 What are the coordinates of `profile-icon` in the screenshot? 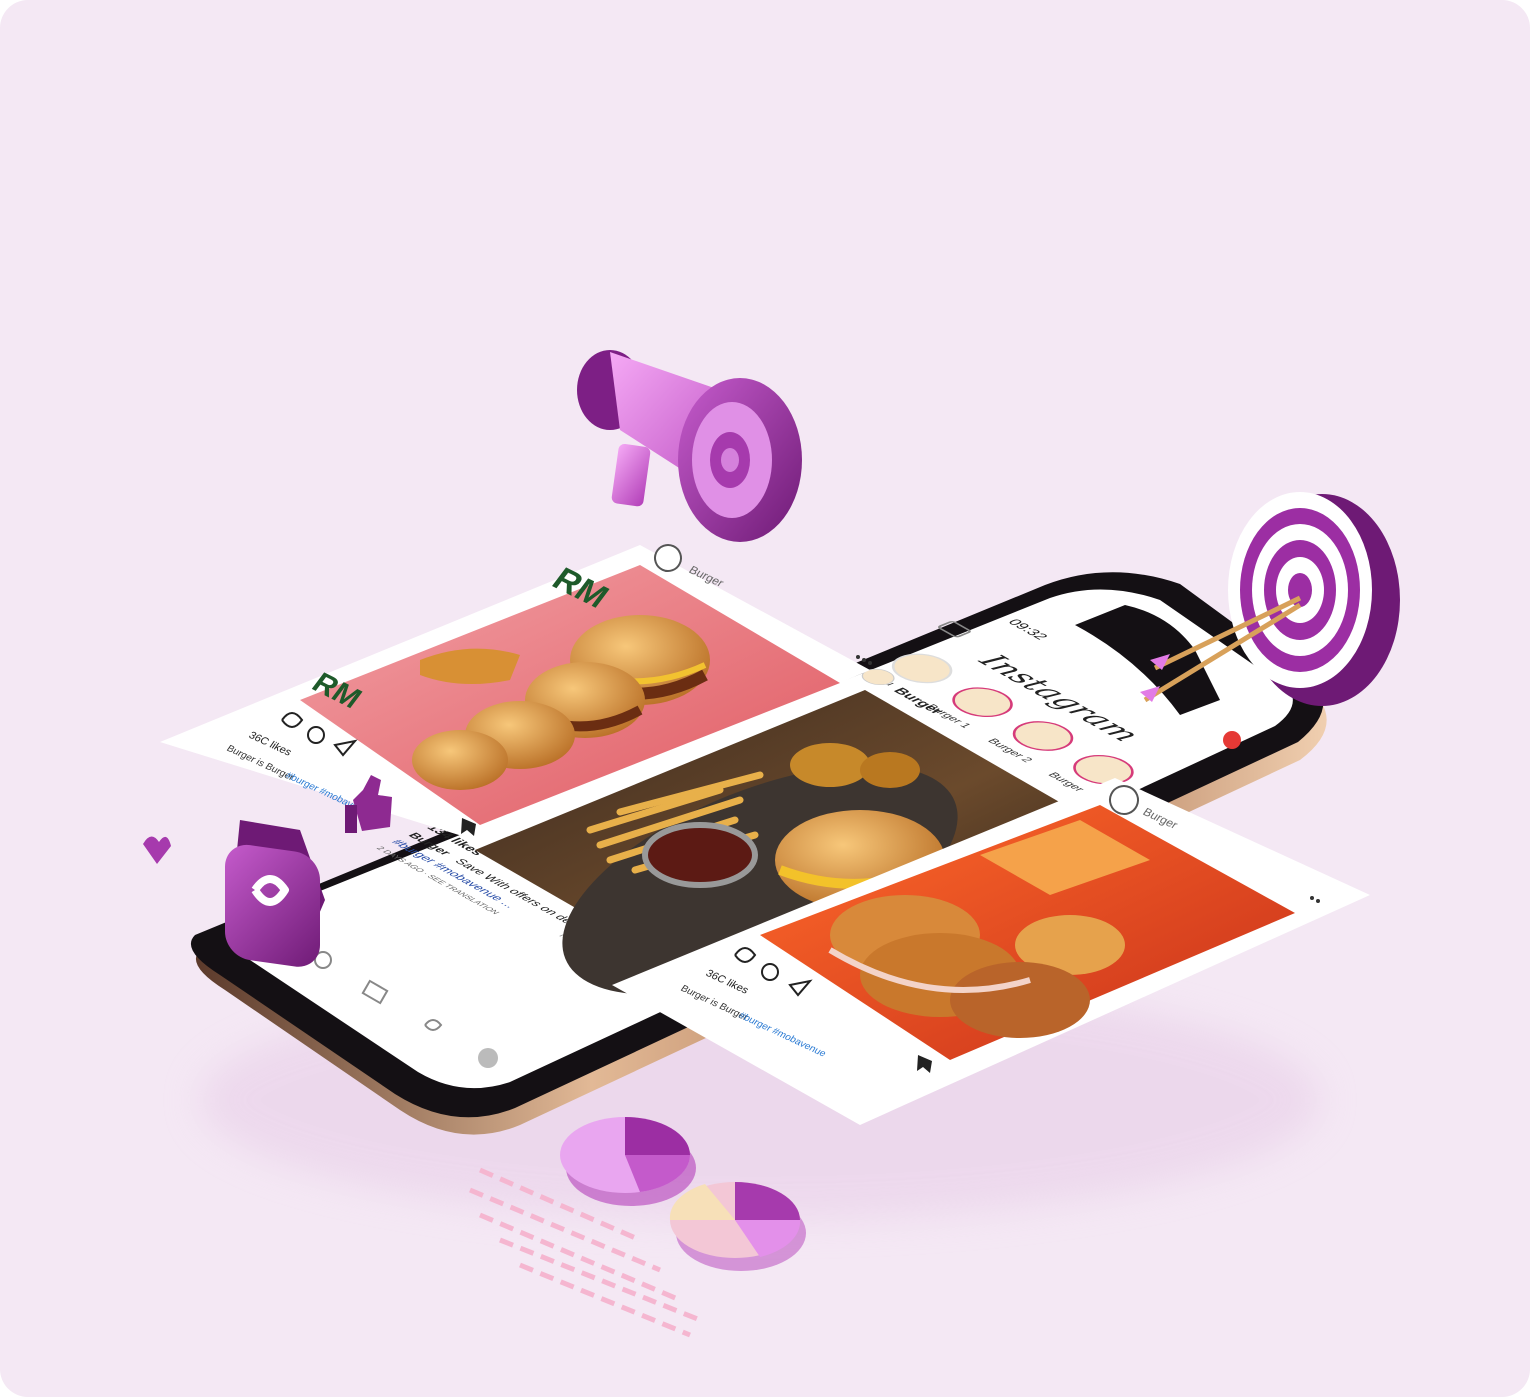 It's located at (488, 1058).